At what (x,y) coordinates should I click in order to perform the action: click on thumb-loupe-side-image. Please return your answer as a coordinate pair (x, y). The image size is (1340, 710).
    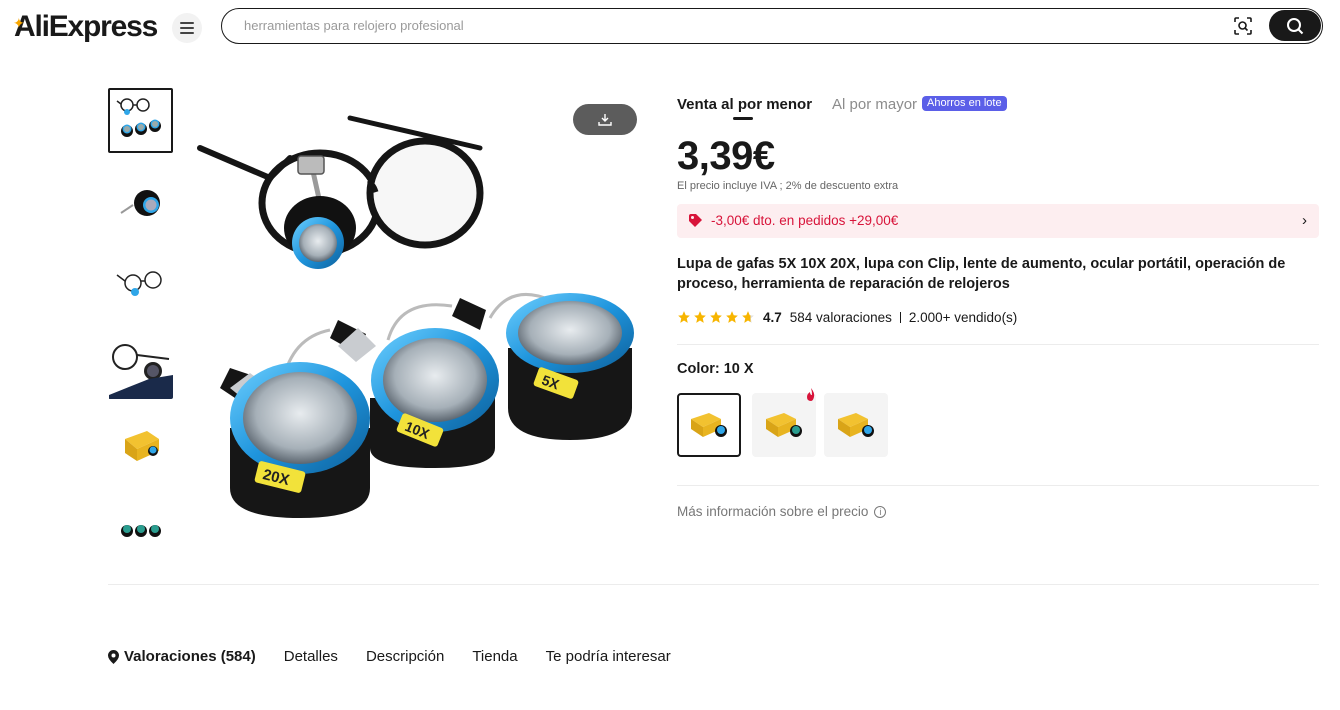
    Looking at the image, I should click on (139, 202).